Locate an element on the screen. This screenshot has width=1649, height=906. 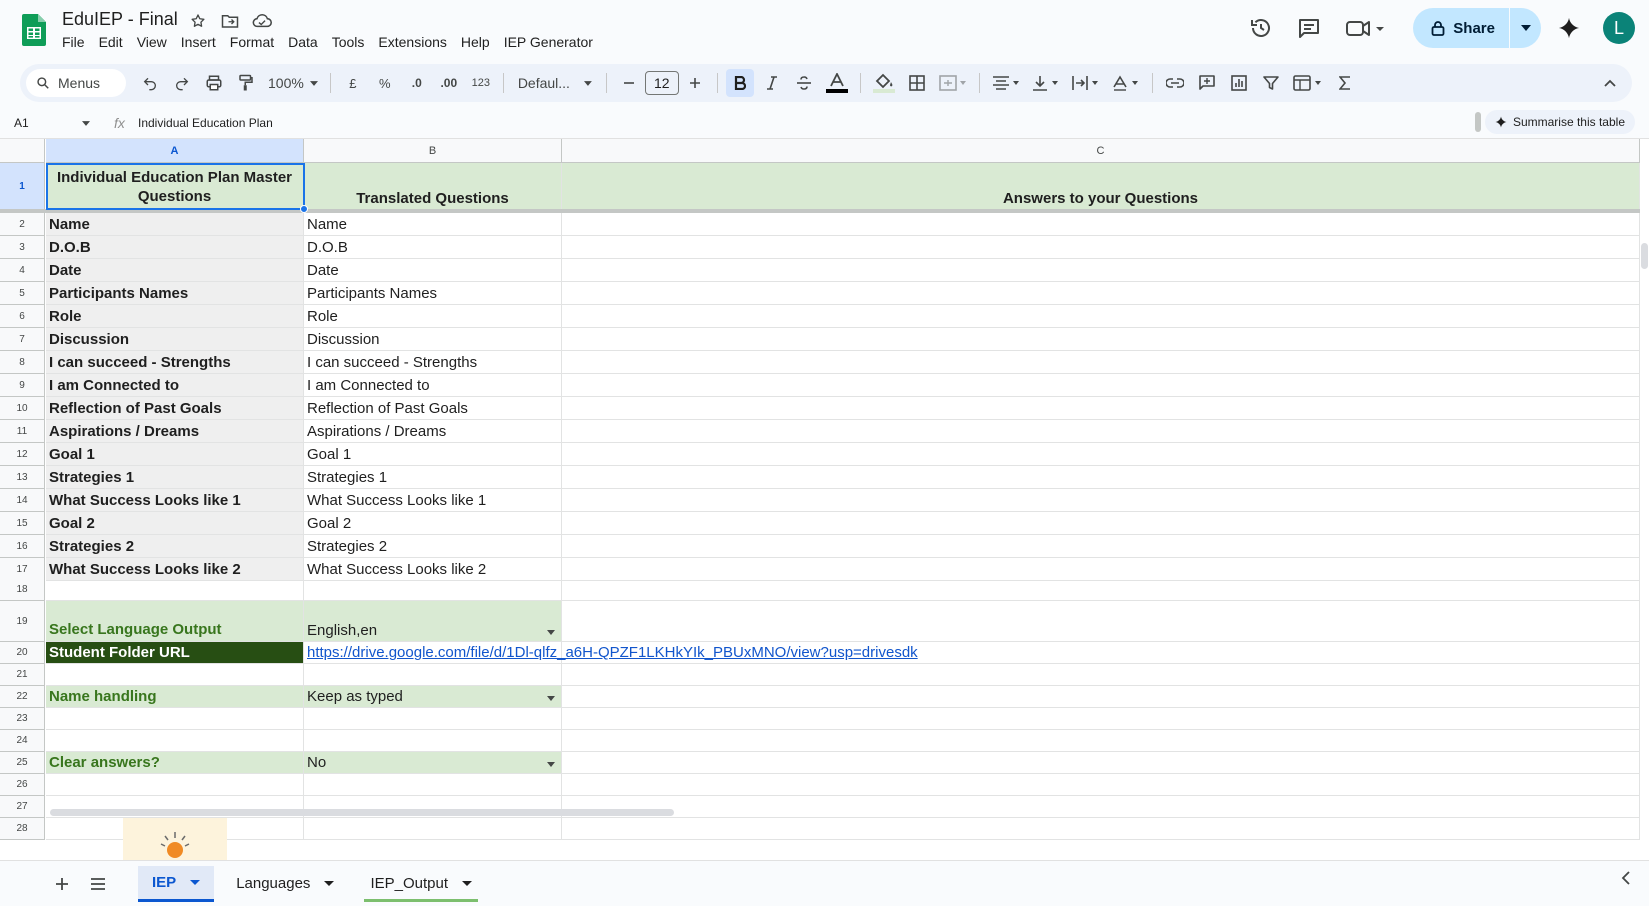
row-header: 24 is located at coordinates (22, 741).